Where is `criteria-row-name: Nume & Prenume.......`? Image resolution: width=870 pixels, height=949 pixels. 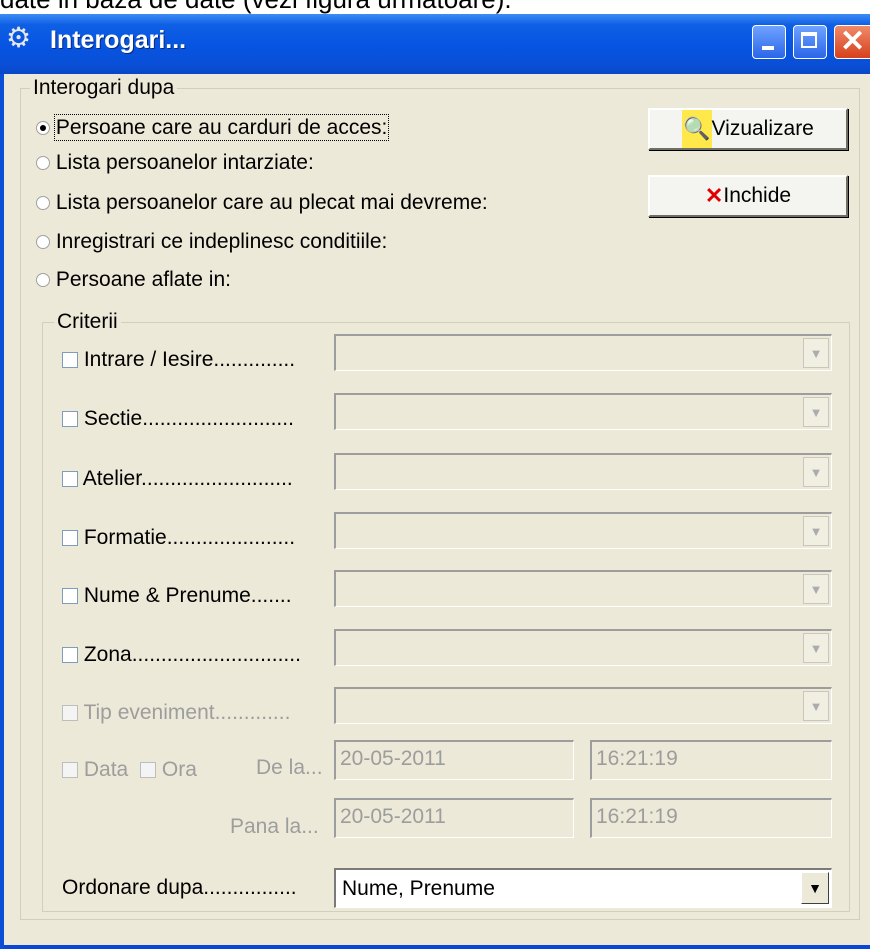
criteria-row-name: Nume & Prenume....... is located at coordinates (177, 596).